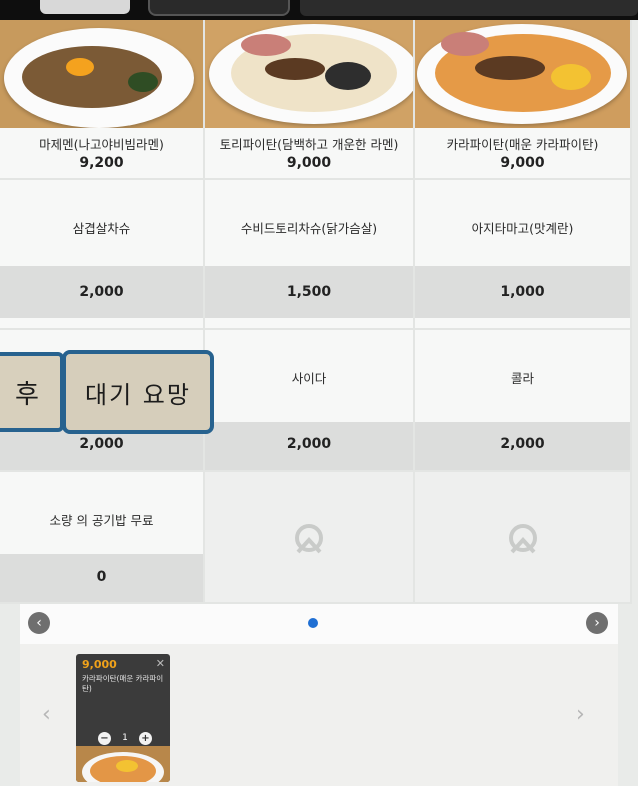  I want to click on menu-item-name: 토리파이탄(담백하고 개운한 라멘), so click(309, 144).